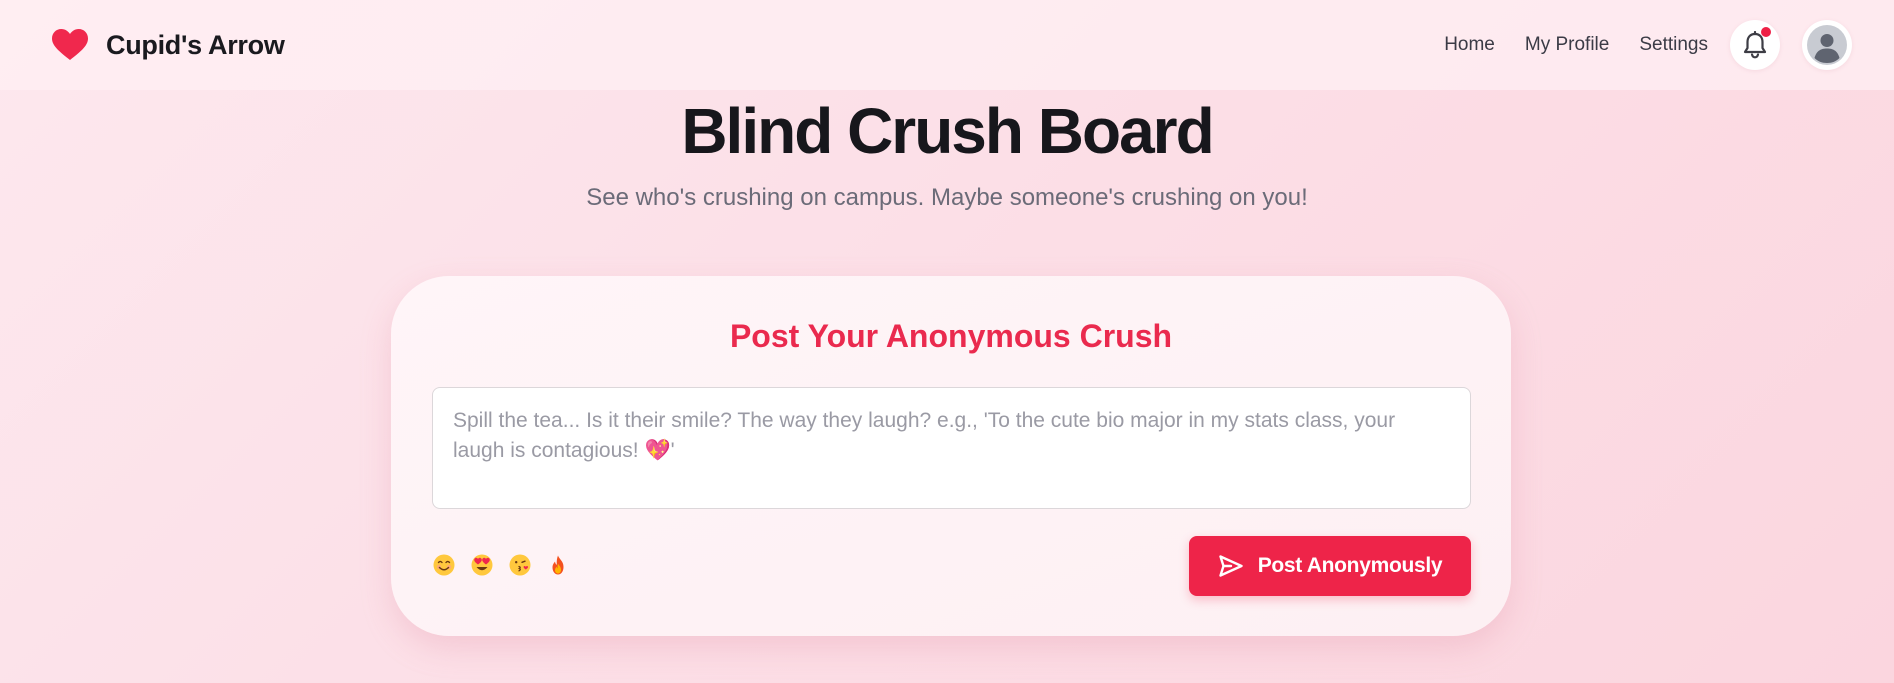  Describe the element at coordinates (482, 565) in the screenshot. I see `heart-eyes-emoji` at that location.